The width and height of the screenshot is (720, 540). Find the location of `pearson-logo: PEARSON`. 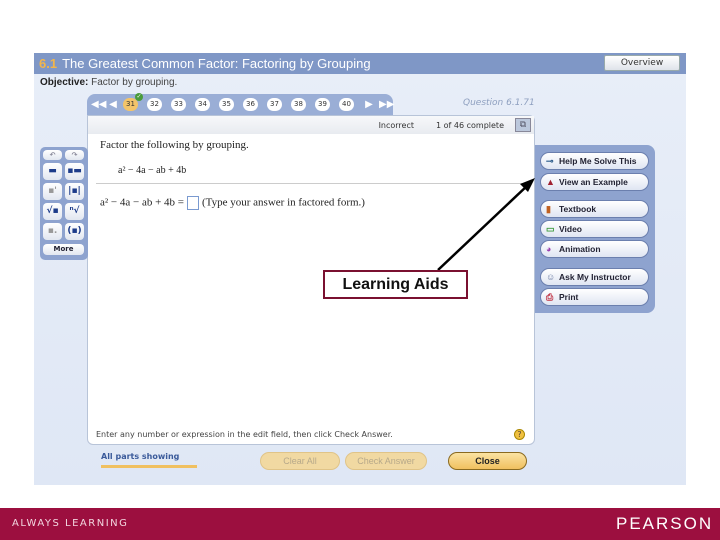

pearson-logo: PEARSON is located at coordinates (665, 523).